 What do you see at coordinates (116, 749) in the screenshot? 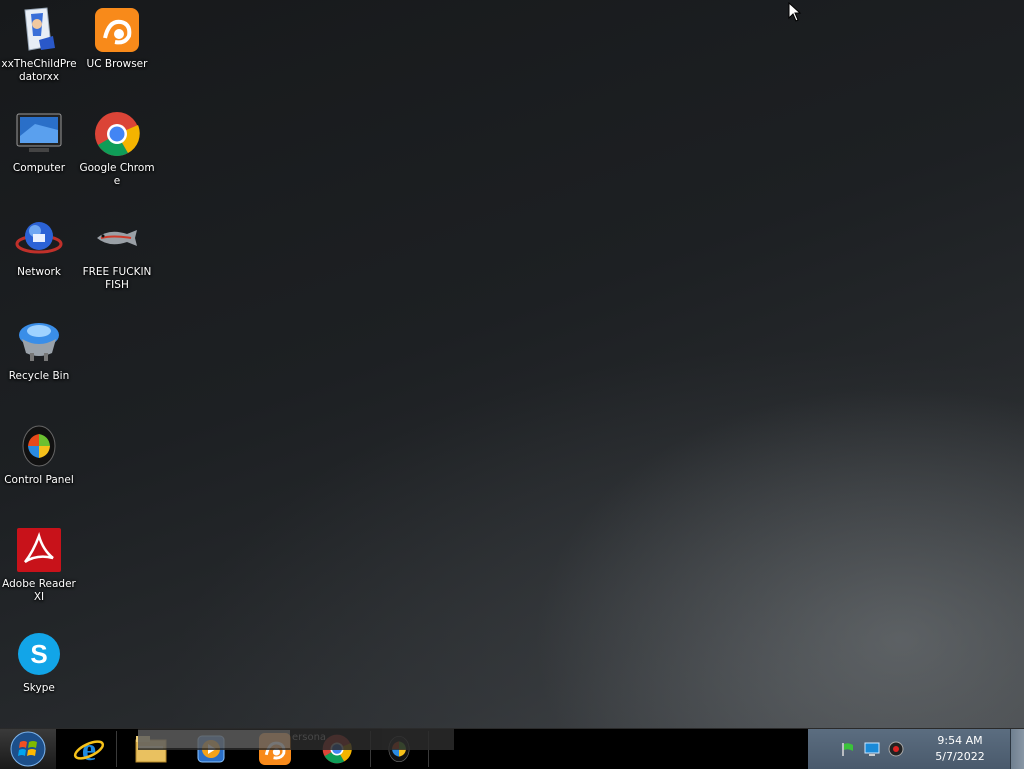
I see `taskbar-separator` at bounding box center [116, 749].